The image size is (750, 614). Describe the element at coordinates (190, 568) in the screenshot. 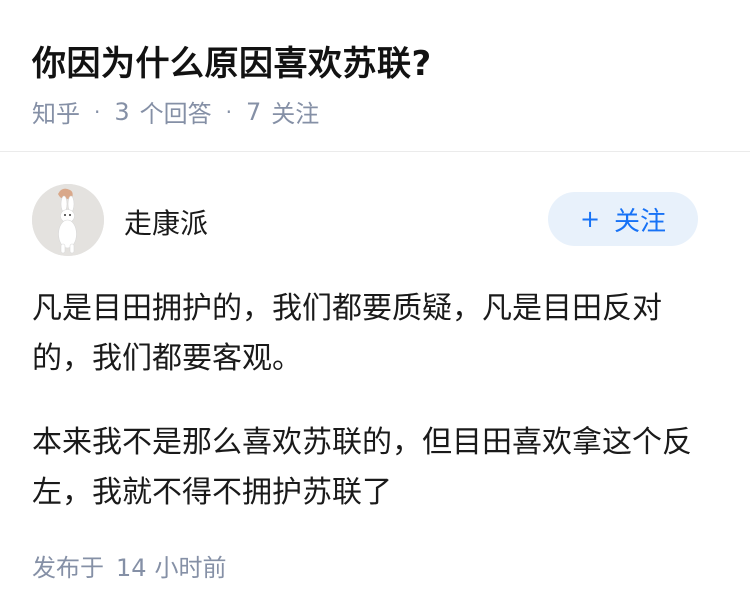

I see `posted-suffix: 小时前` at that location.